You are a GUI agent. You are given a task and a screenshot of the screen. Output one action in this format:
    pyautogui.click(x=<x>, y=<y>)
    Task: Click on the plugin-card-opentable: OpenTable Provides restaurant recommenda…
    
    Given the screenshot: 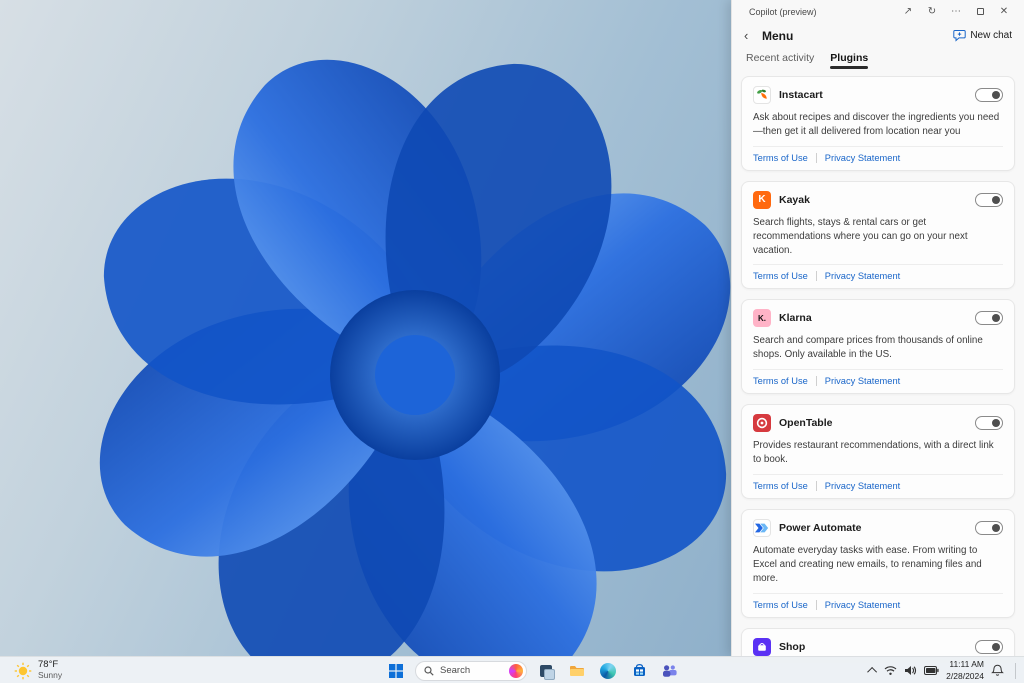 What is the action you would take?
    pyautogui.click(x=878, y=452)
    